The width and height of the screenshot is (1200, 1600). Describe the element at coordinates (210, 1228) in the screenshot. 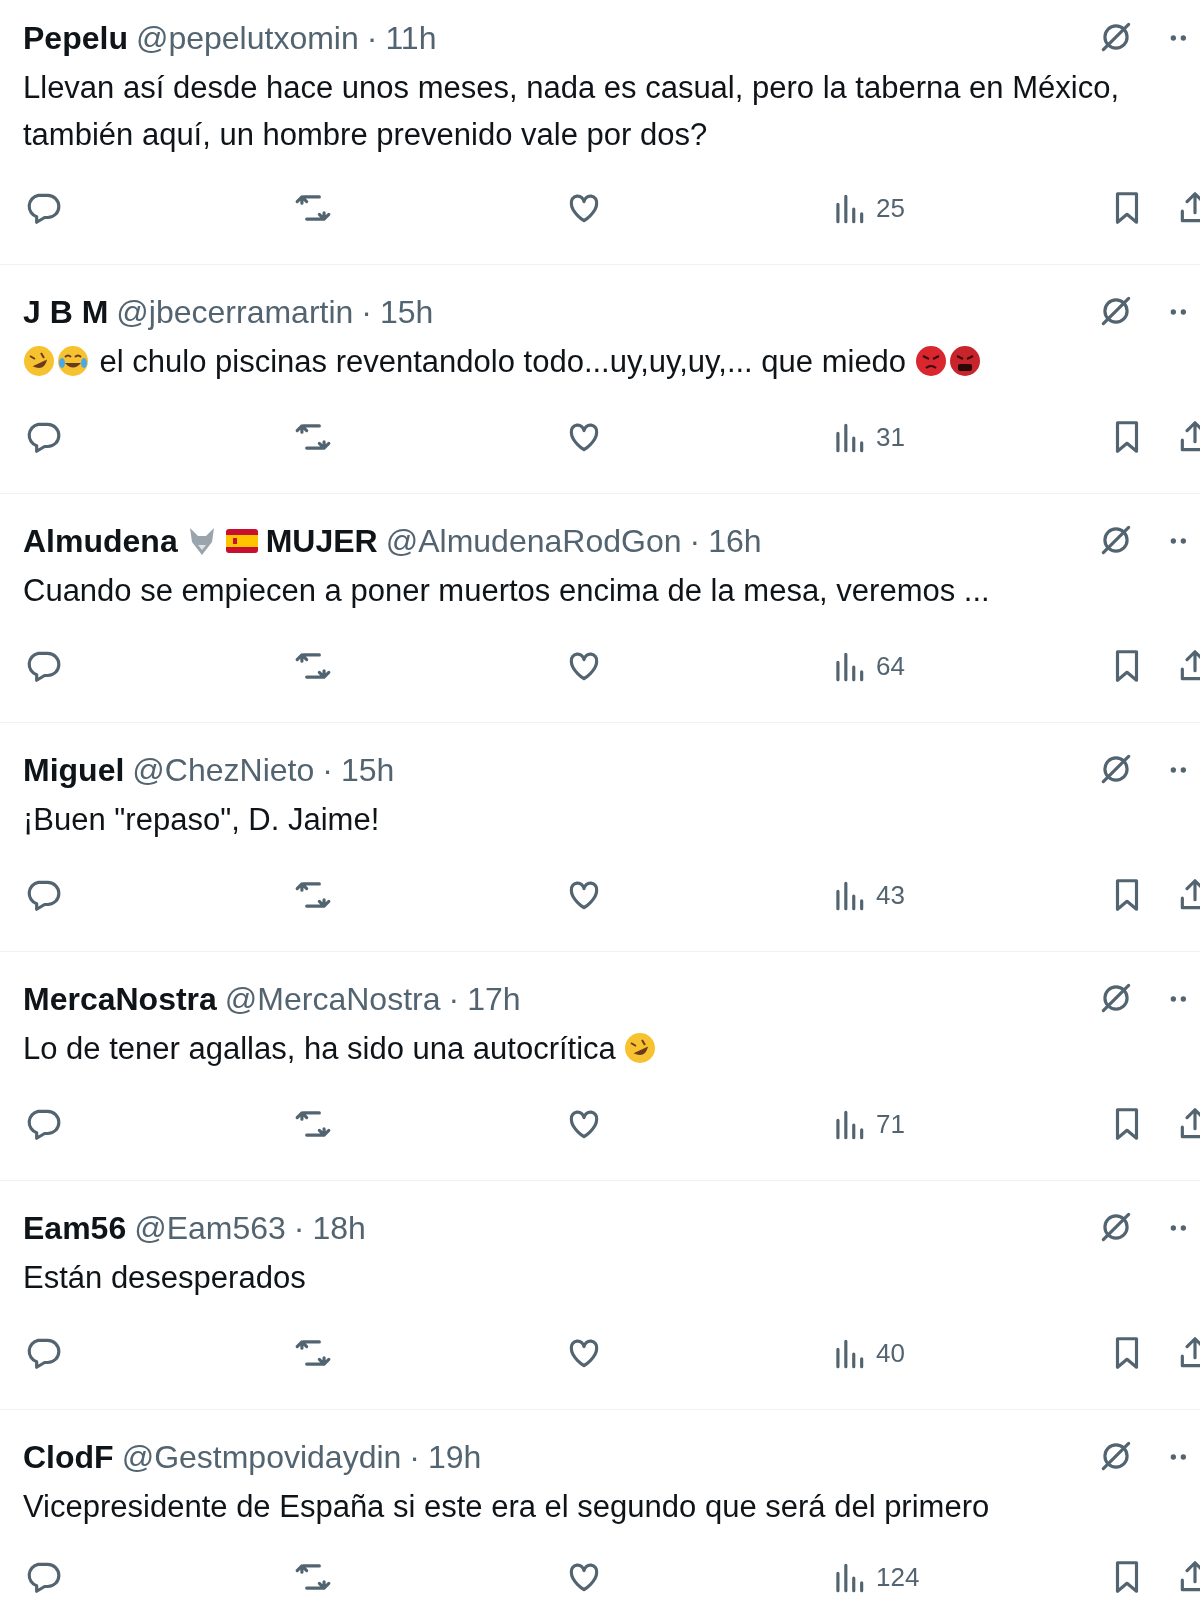

I see `user-handle: @Eam563` at that location.